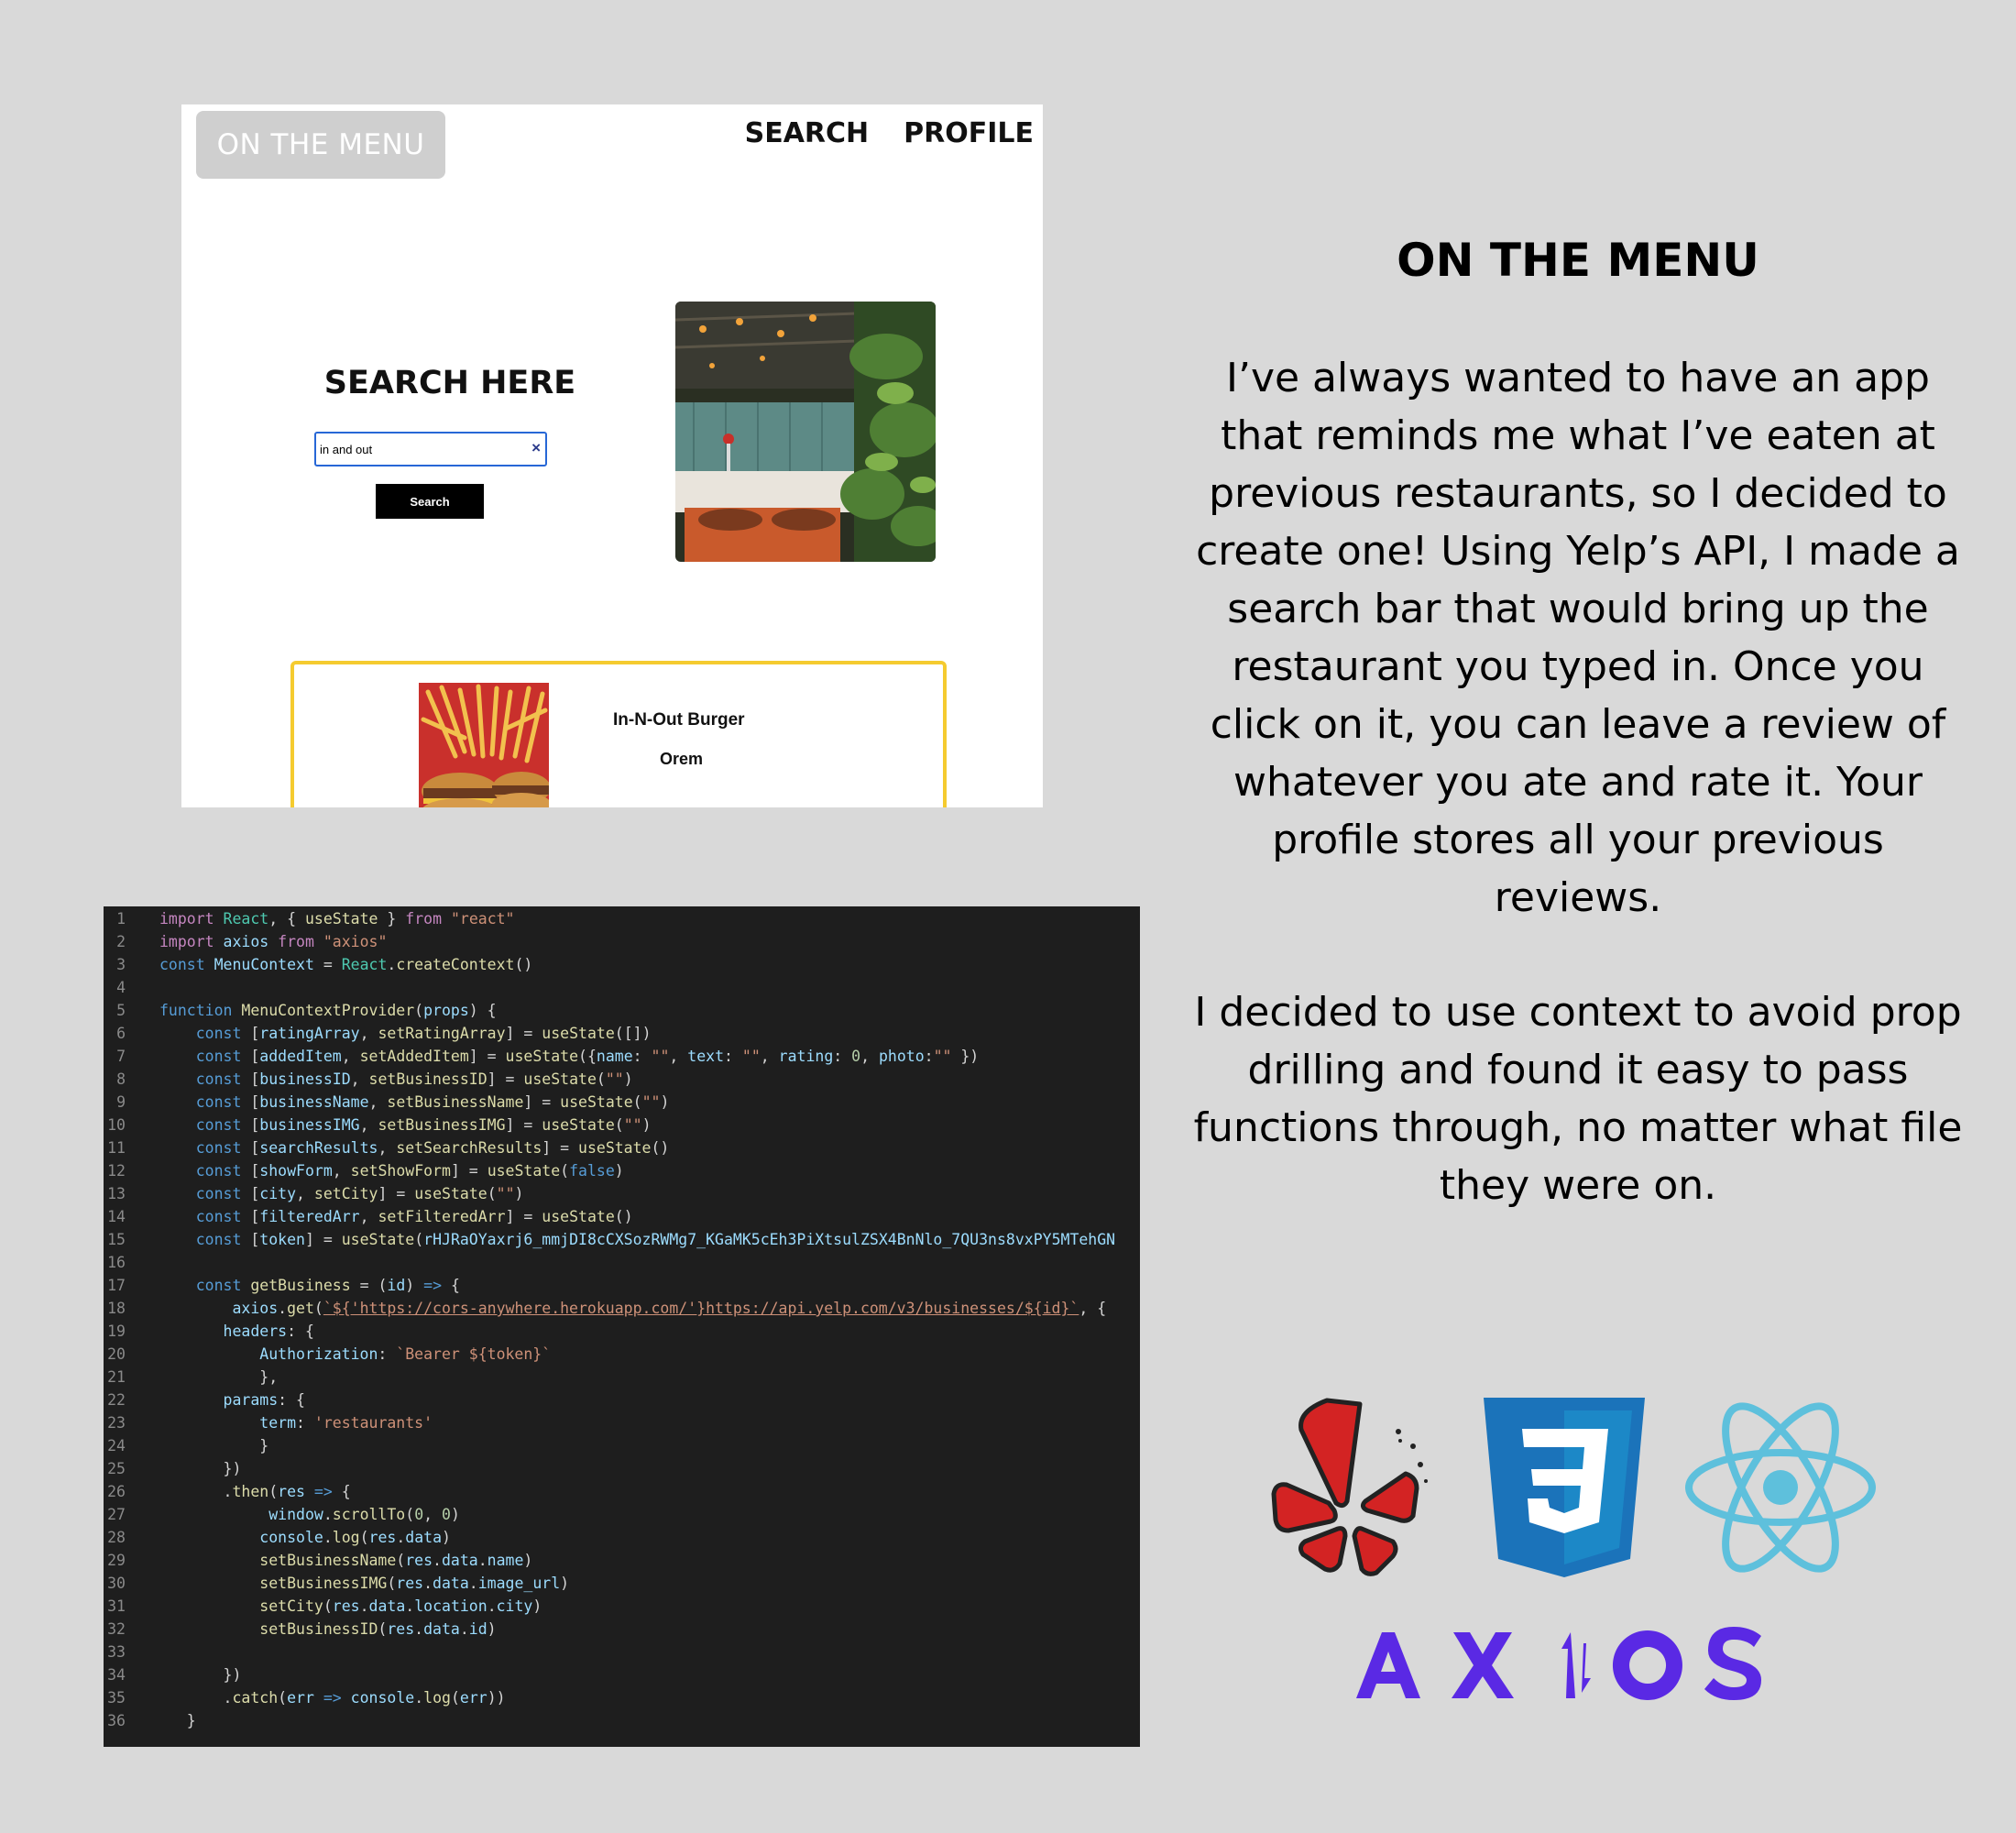 This screenshot has width=2016, height=1833. What do you see at coordinates (116, 1720) in the screenshot?
I see `line-number: 36` at bounding box center [116, 1720].